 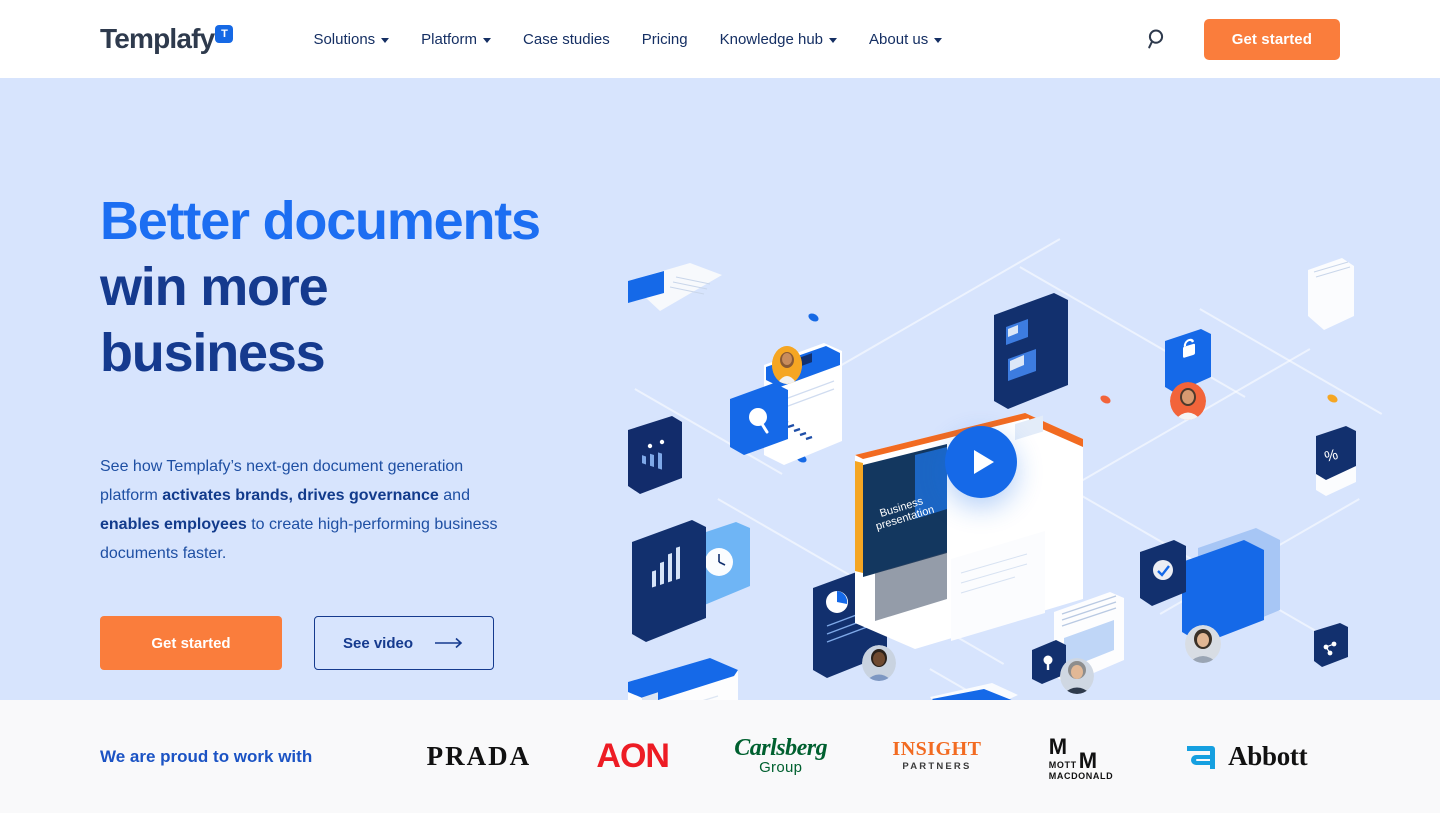 I want to click on see-video-button: See video, so click(x=404, y=643).